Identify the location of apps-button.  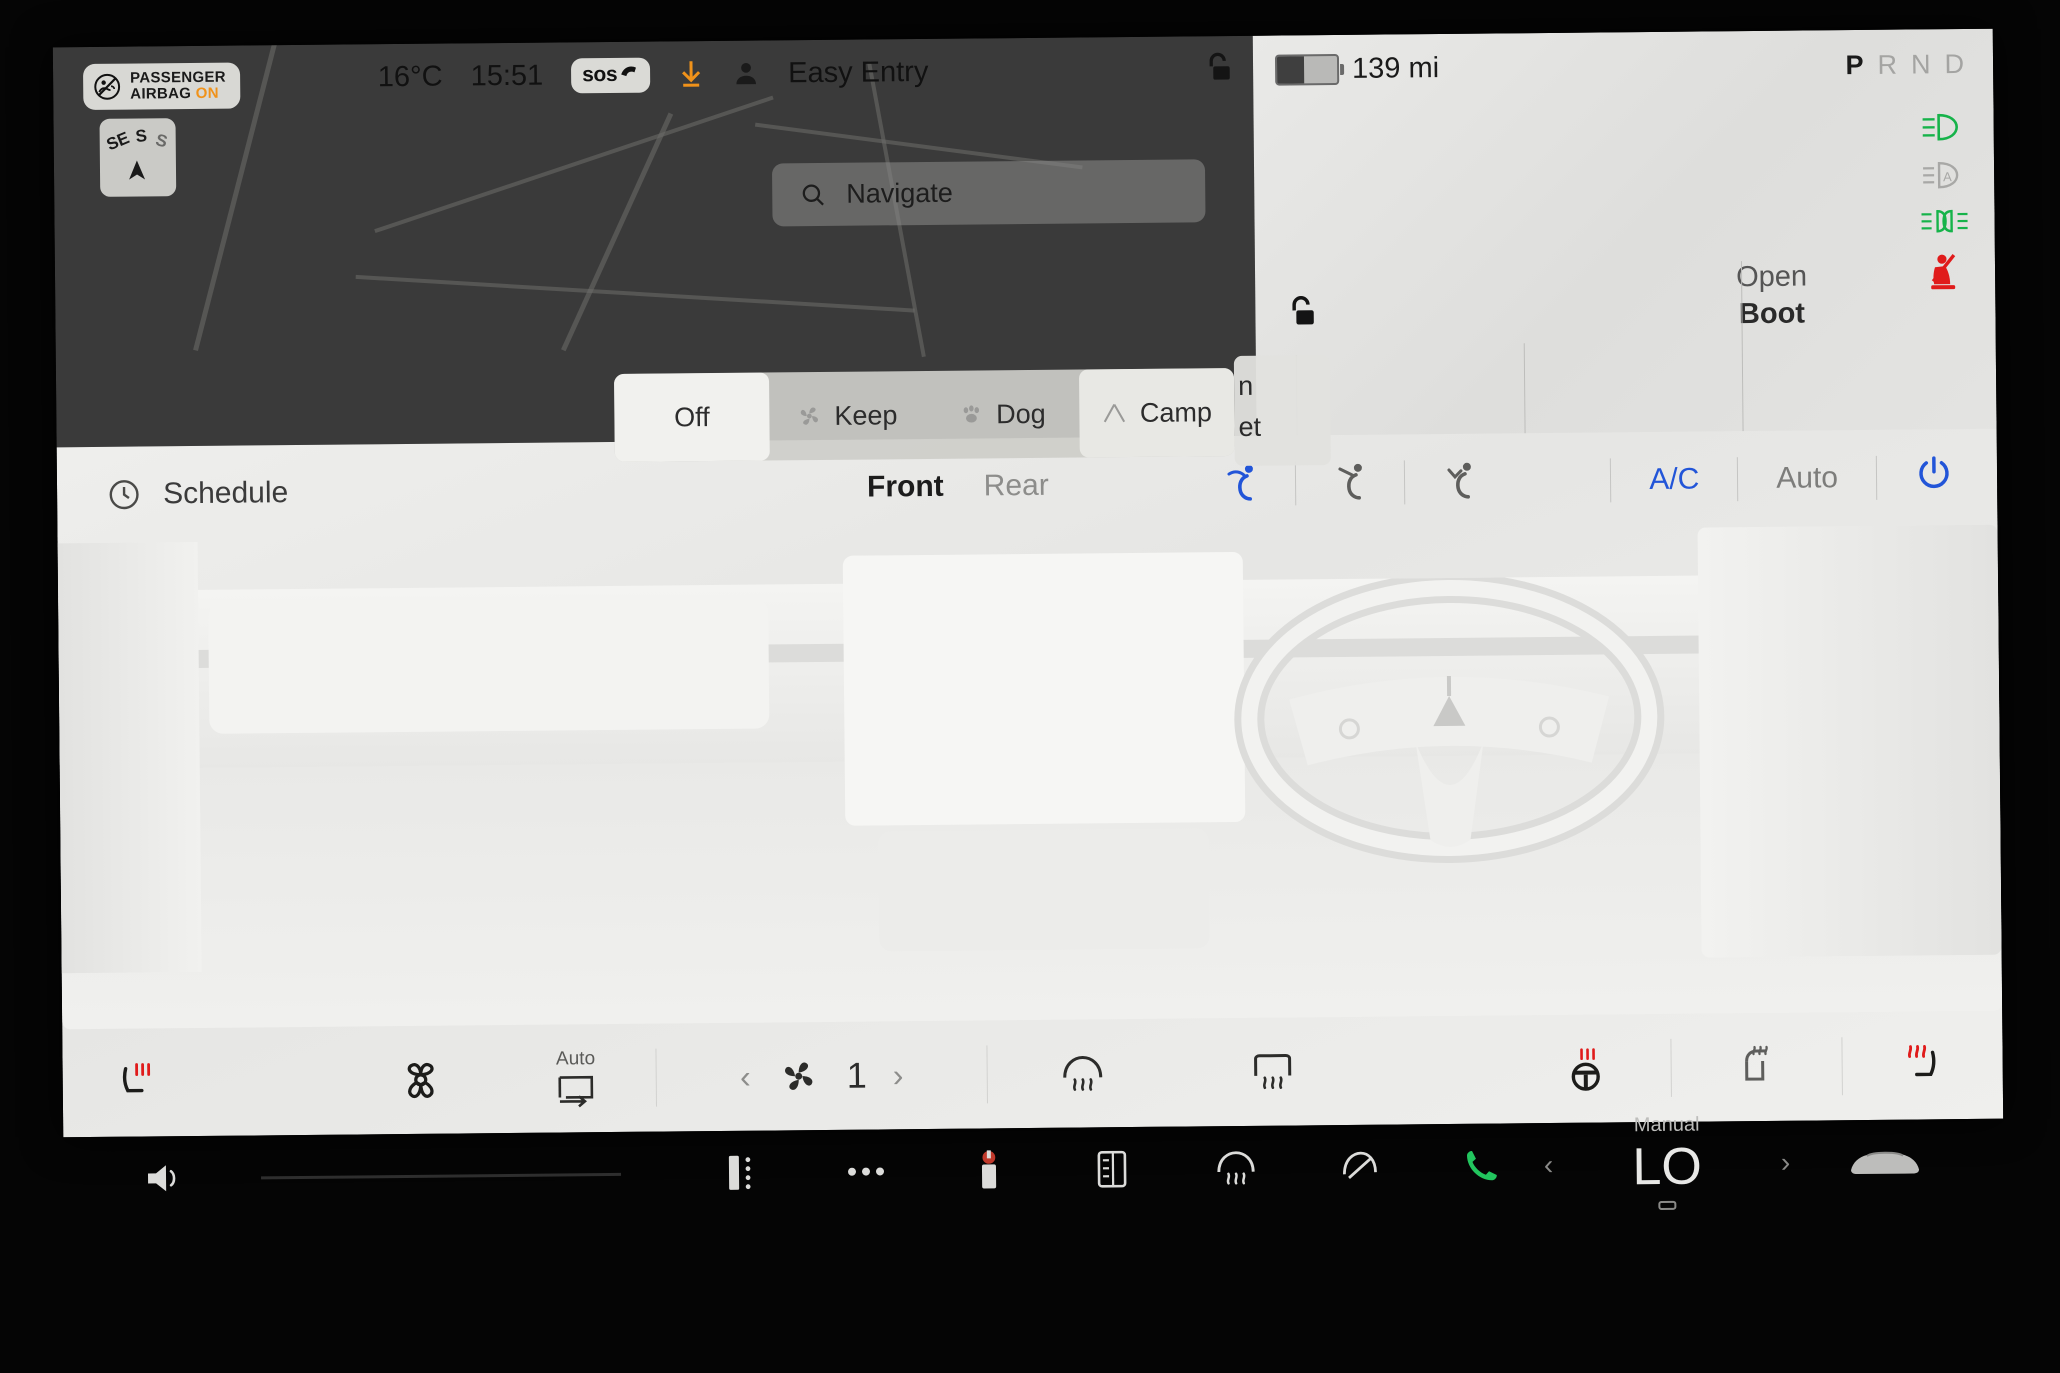
(865, 1171).